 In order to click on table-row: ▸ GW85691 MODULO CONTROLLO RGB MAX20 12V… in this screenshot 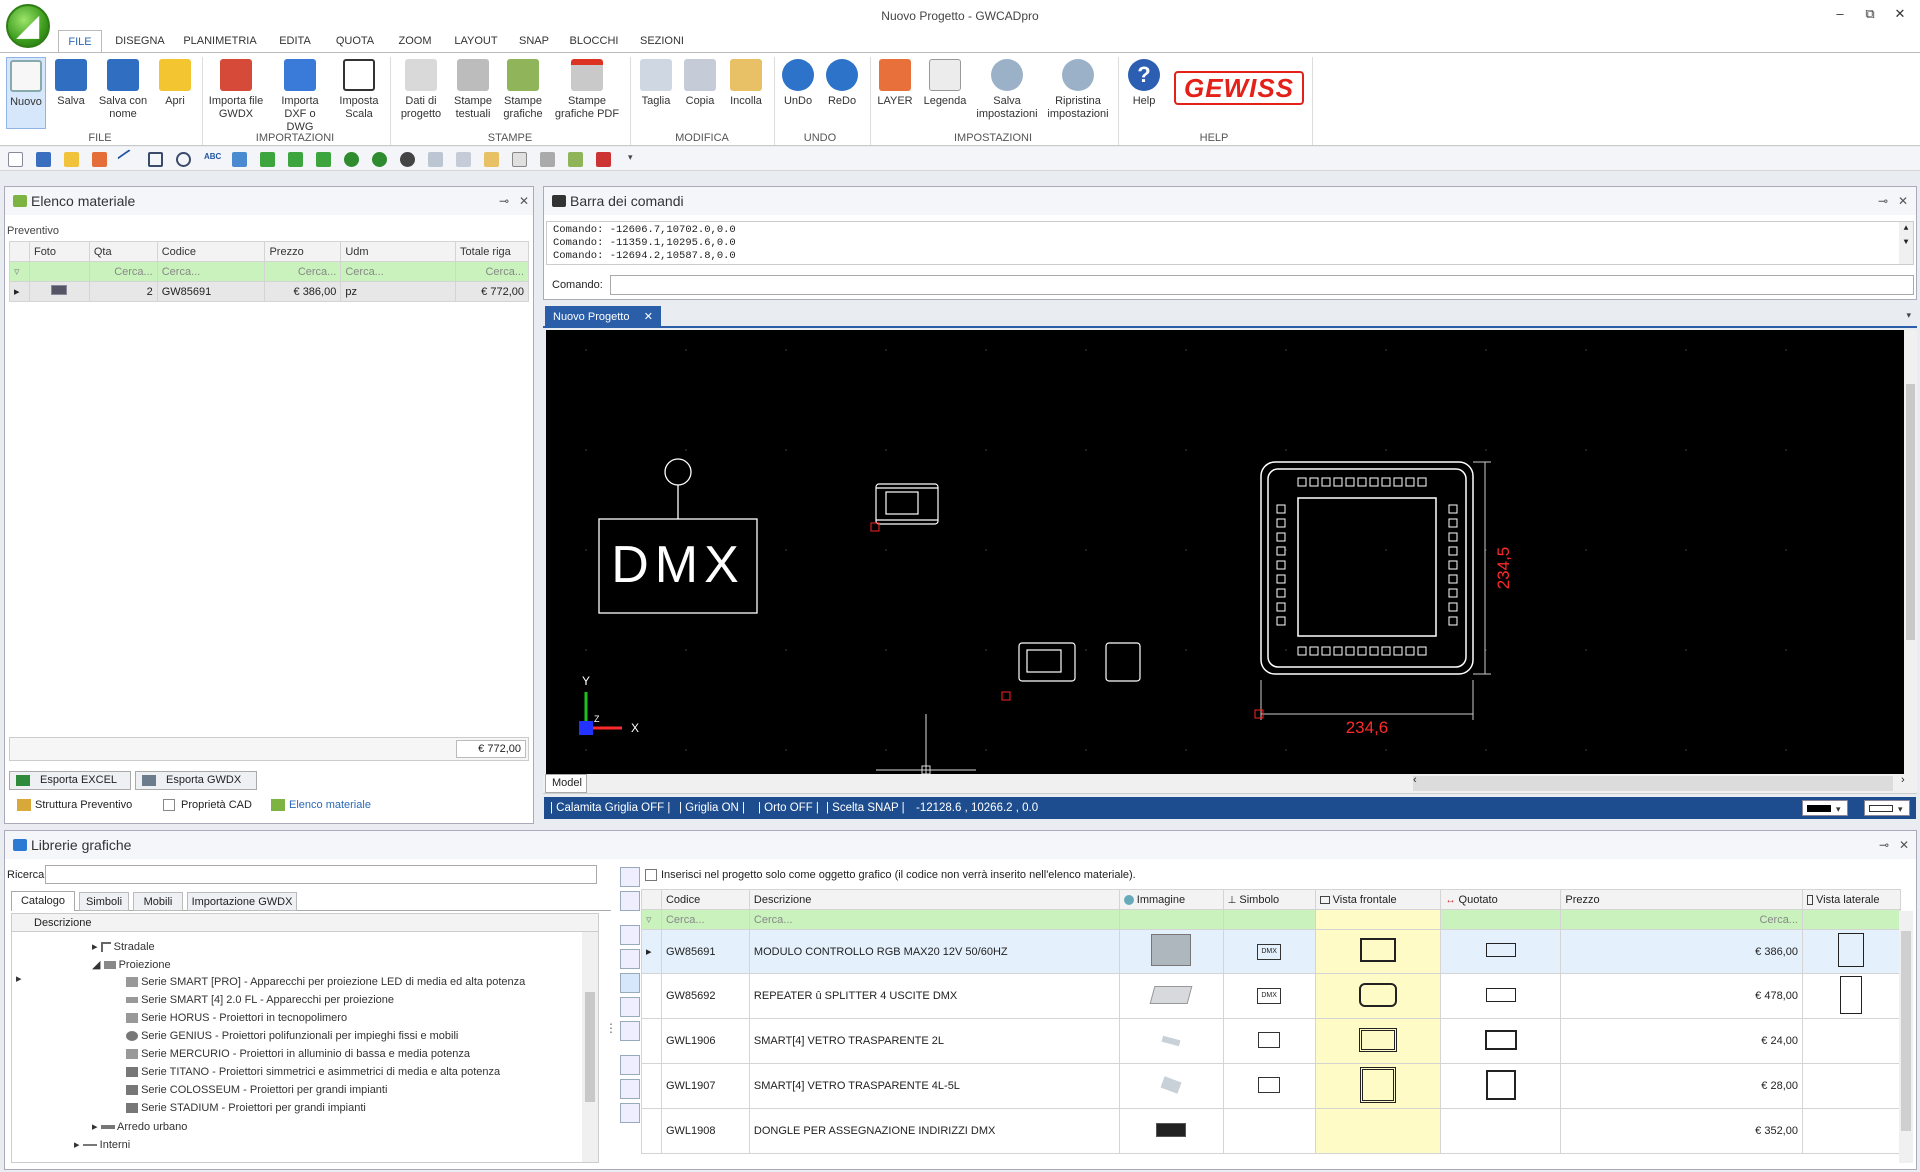, I will do `click(1271, 951)`.